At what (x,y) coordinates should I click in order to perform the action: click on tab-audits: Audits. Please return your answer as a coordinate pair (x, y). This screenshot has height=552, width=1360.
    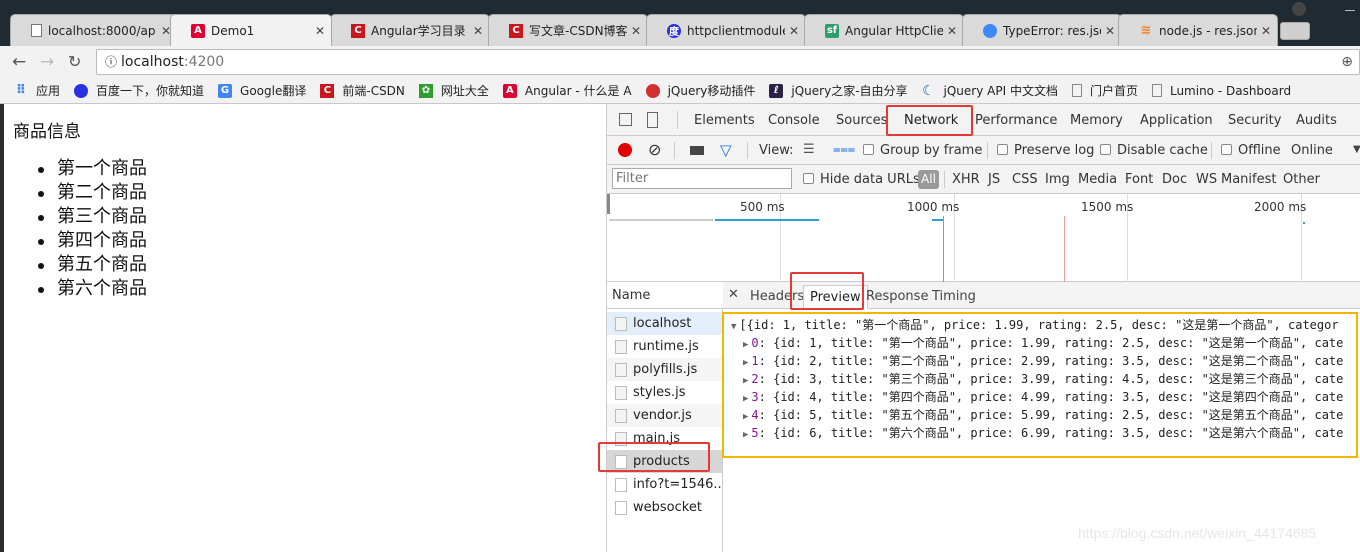
    Looking at the image, I should click on (1316, 120).